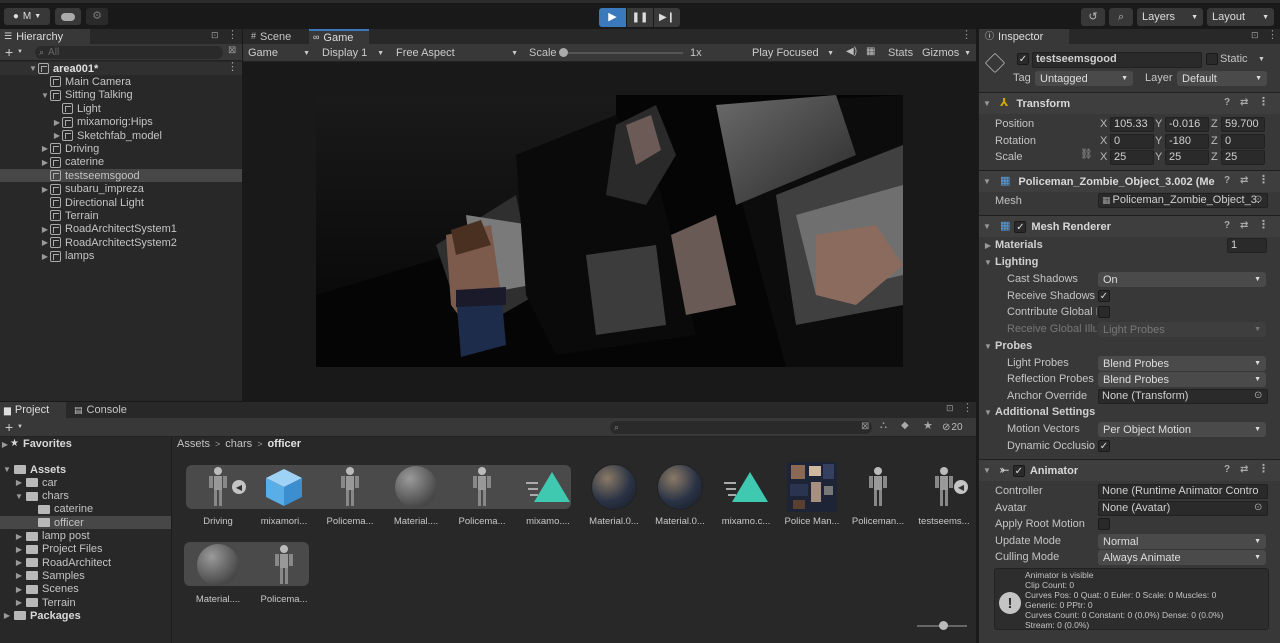 The height and width of the screenshot is (643, 1280). Describe the element at coordinates (121, 122) in the screenshot. I see `hierarchy-item: ▶ mixamorig:Hips` at that location.